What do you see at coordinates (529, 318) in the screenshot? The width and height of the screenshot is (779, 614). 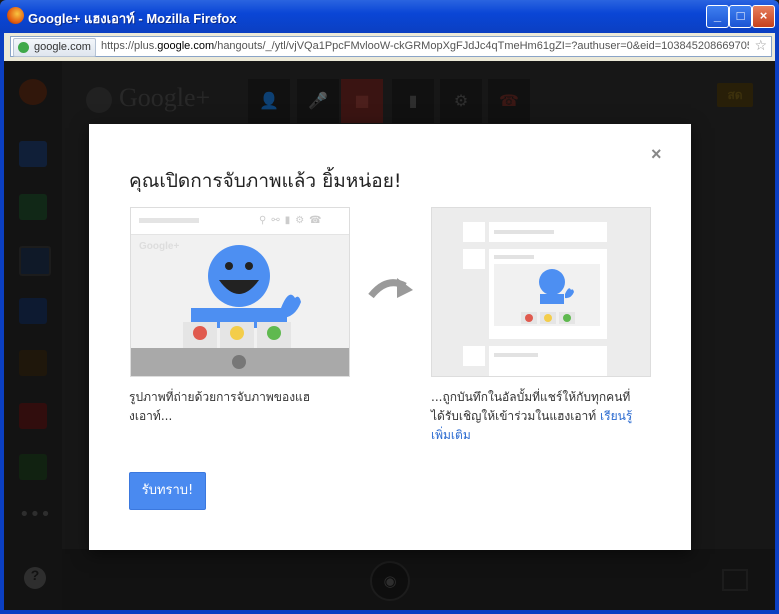 I see `album-red-dot` at bounding box center [529, 318].